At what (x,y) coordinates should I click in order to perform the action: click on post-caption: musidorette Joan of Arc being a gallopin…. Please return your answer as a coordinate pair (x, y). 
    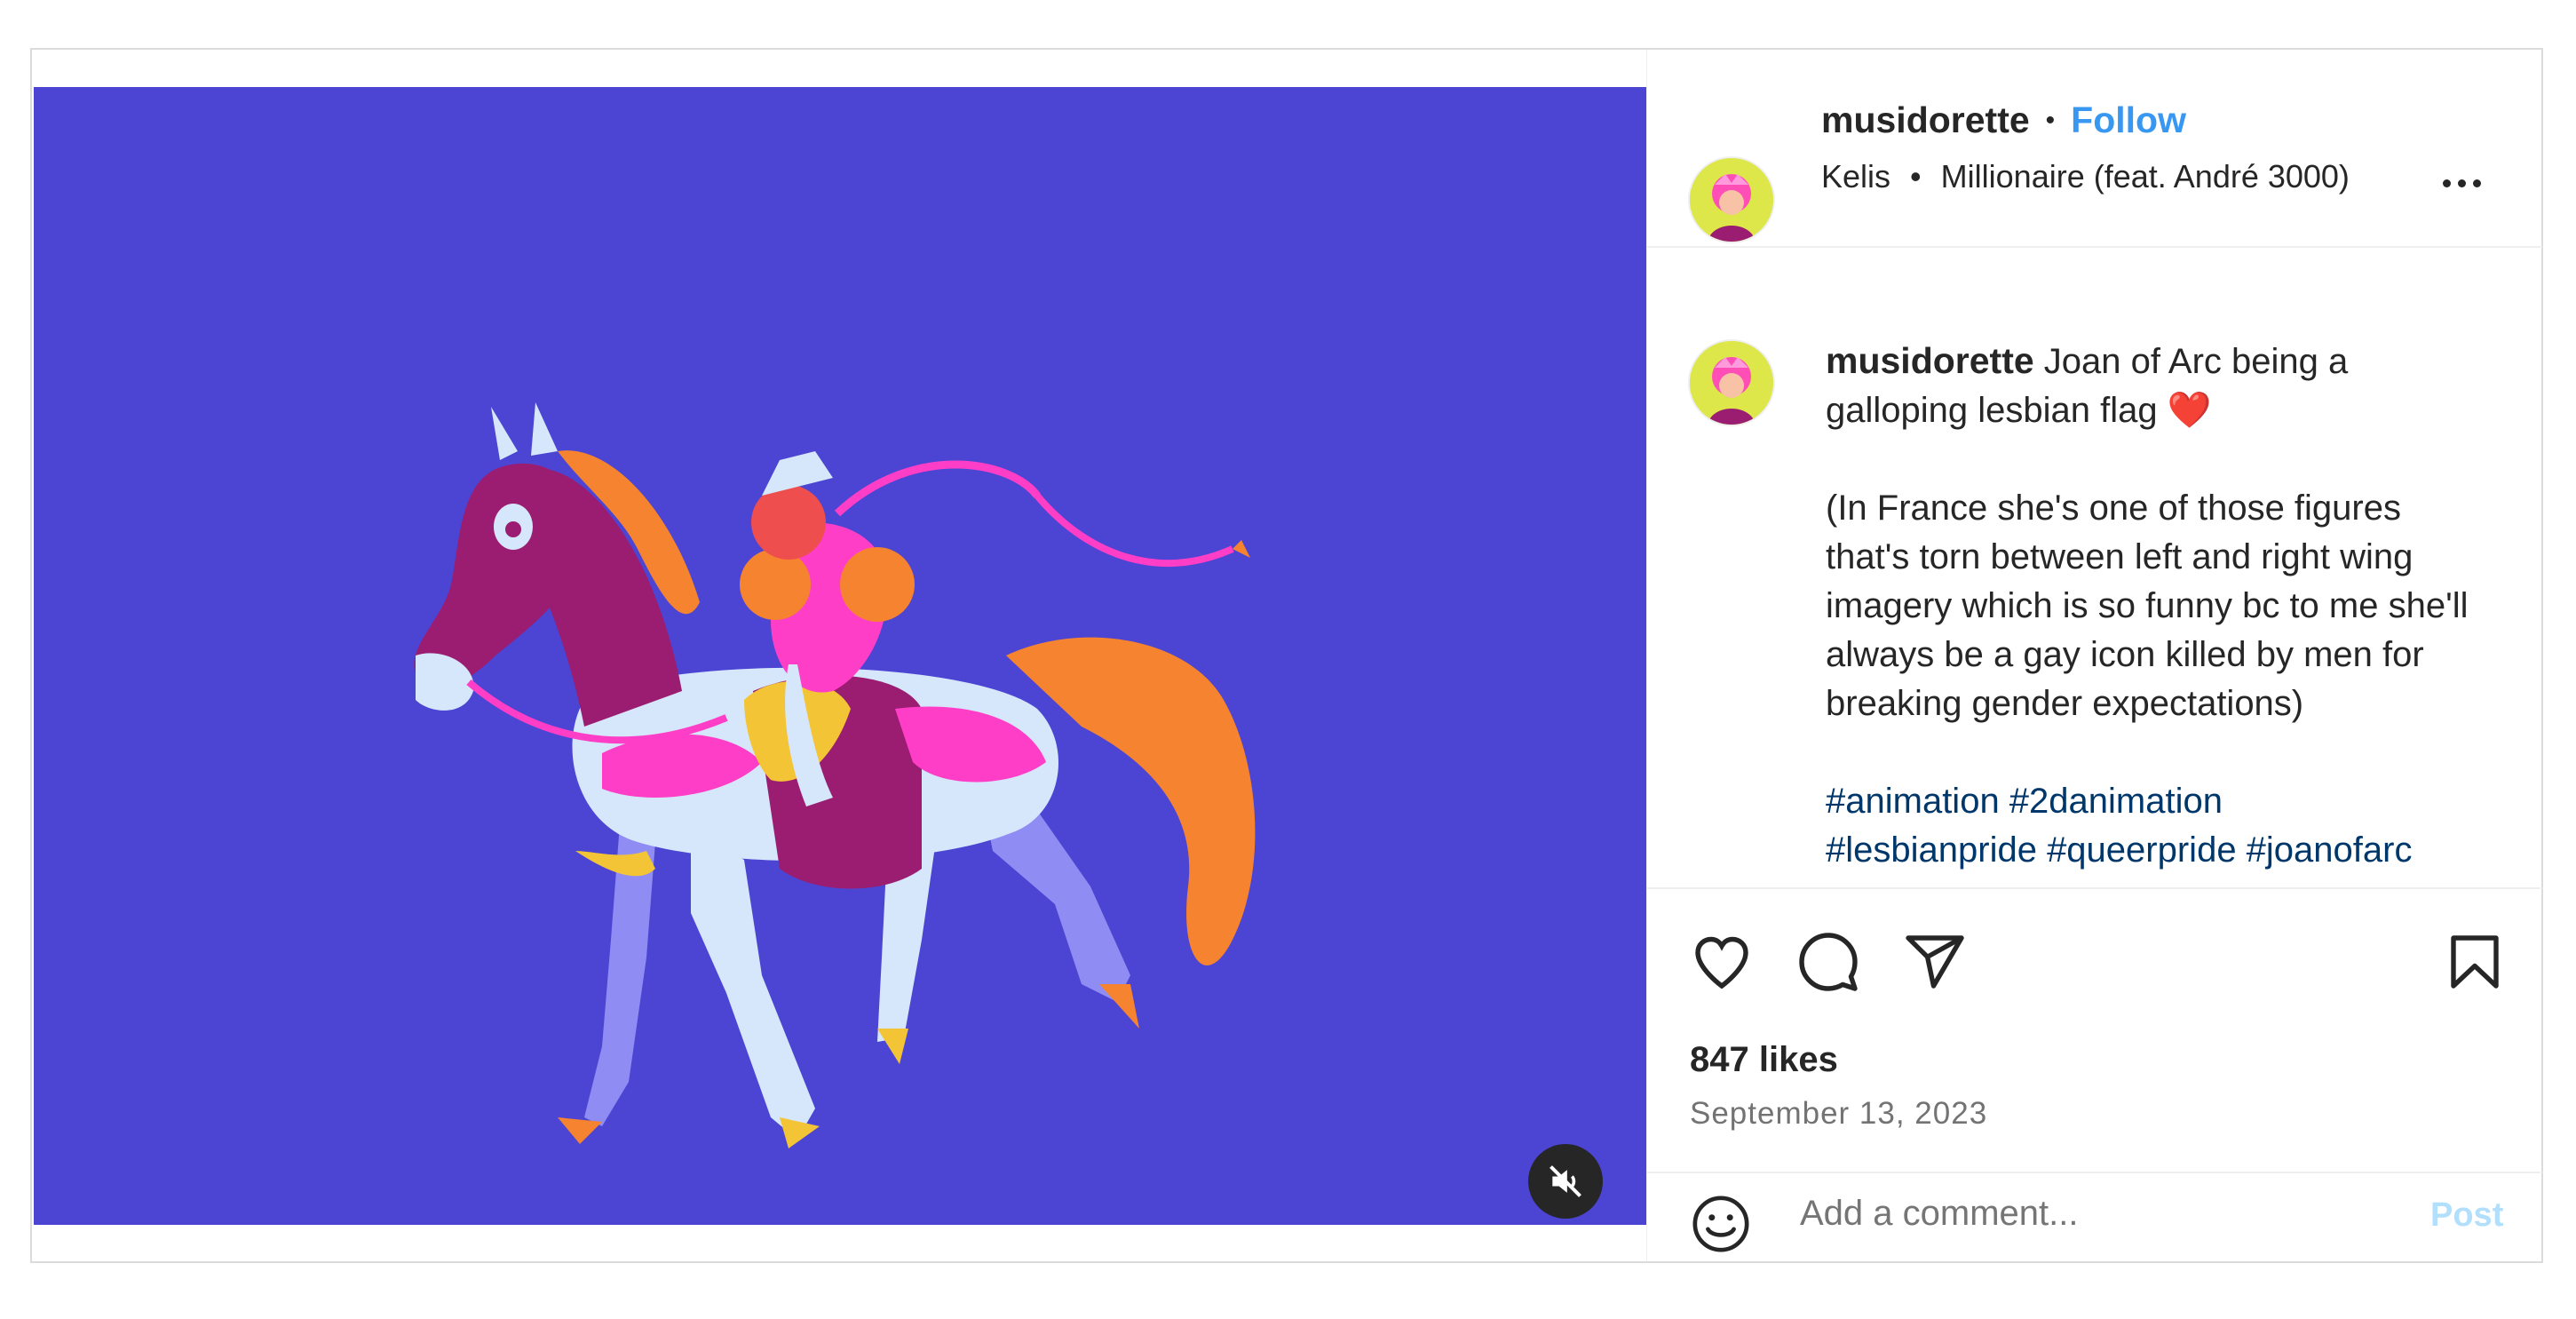
    Looking at the image, I should click on (2155, 606).